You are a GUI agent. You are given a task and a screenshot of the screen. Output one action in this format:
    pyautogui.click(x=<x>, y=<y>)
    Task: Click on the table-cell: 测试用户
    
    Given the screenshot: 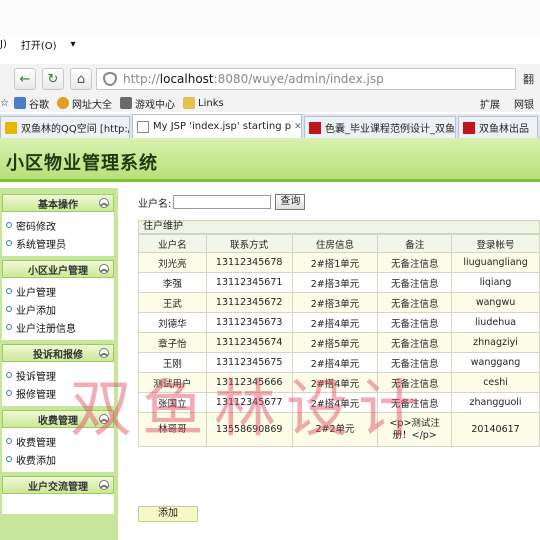 What is the action you would take?
    pyautogui.click(x=172, y=382)
    